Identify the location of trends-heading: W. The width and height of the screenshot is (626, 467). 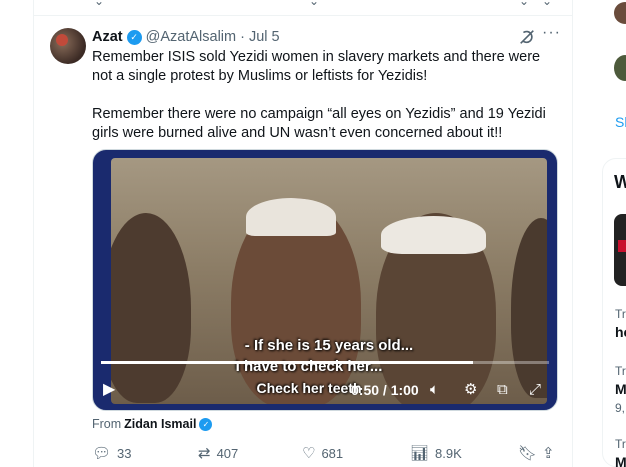
(620, 182).